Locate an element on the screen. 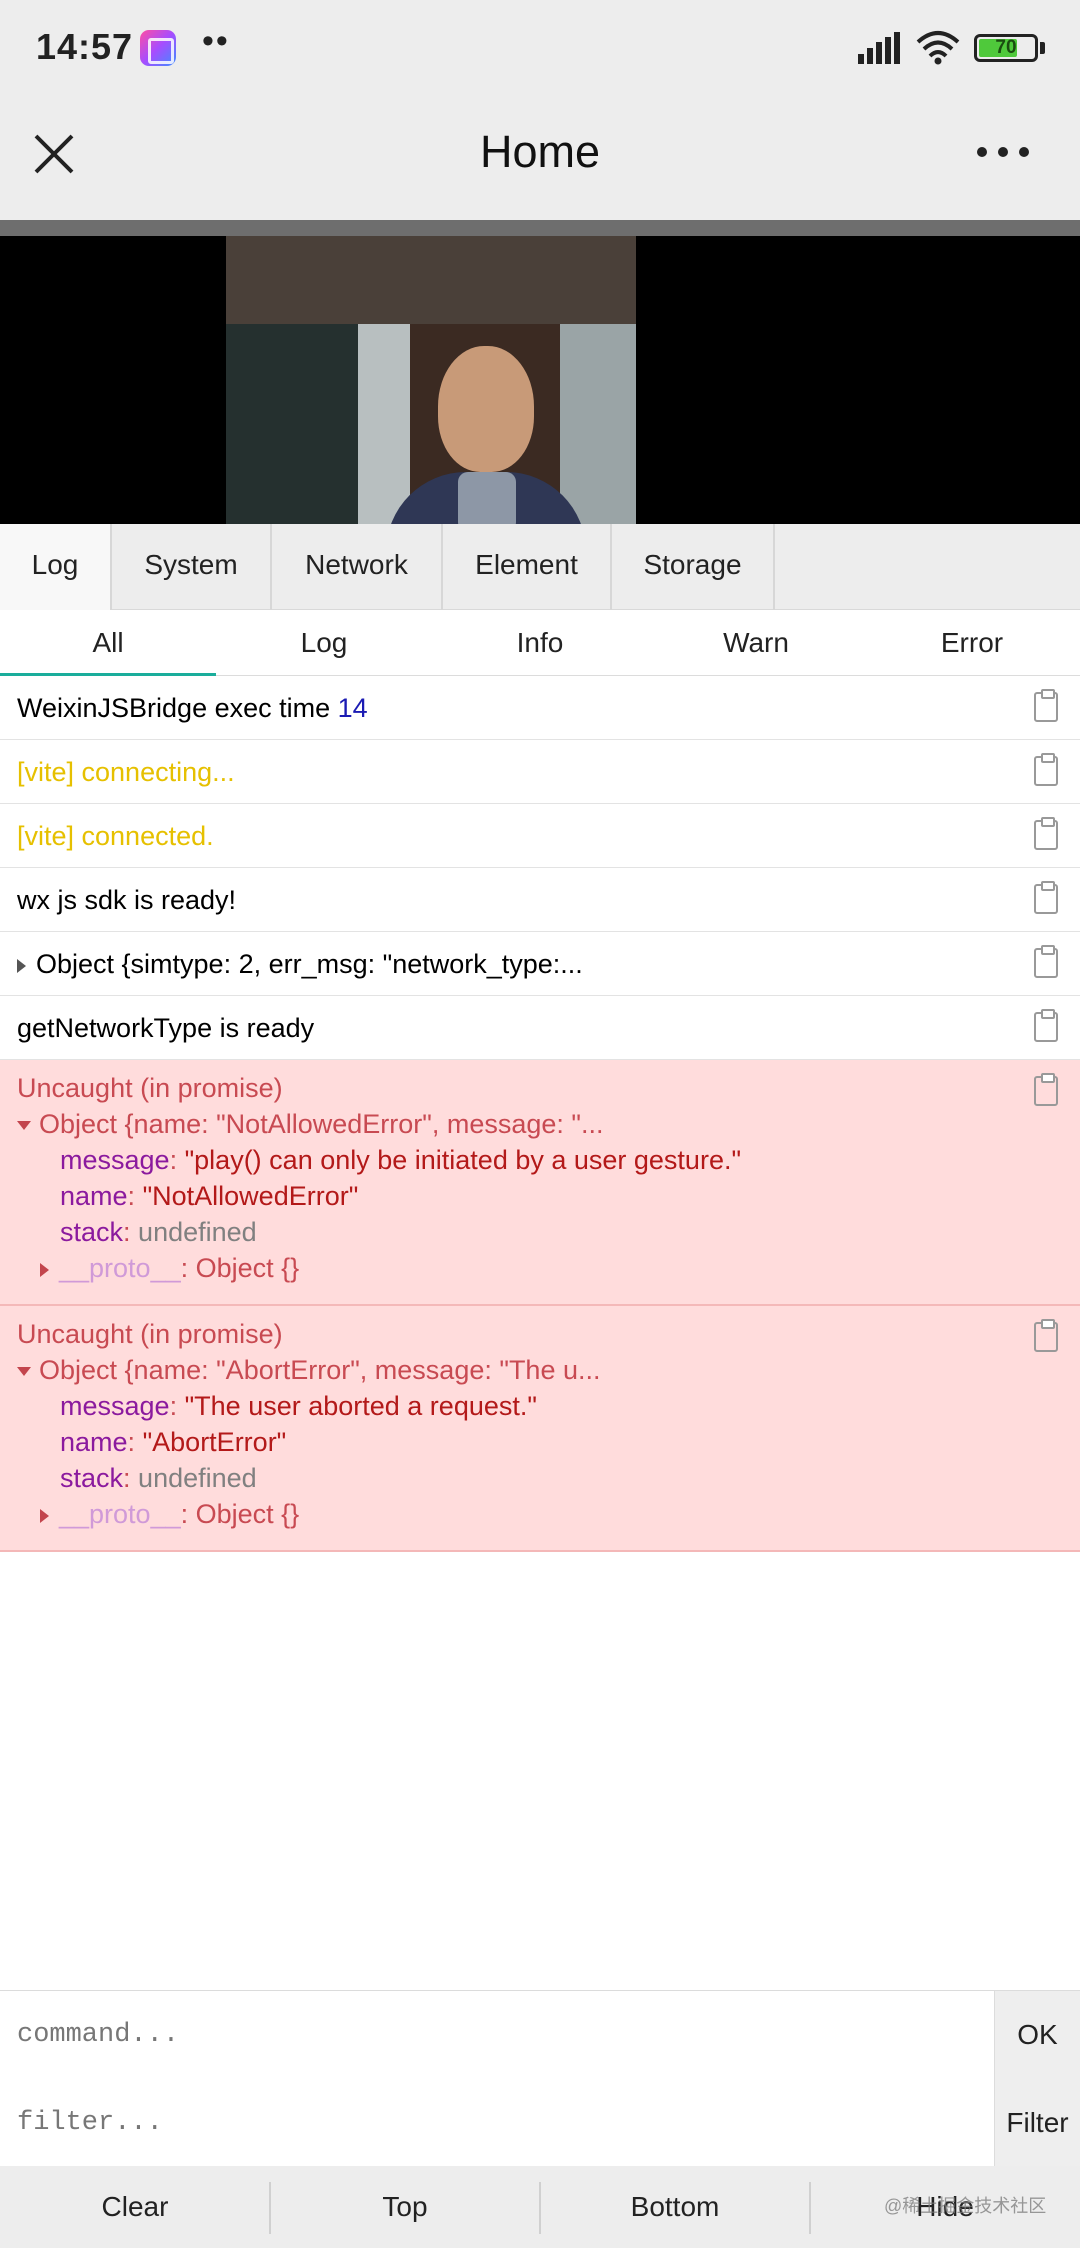  filter-row: Filter is located at coordinates (540, 2123).